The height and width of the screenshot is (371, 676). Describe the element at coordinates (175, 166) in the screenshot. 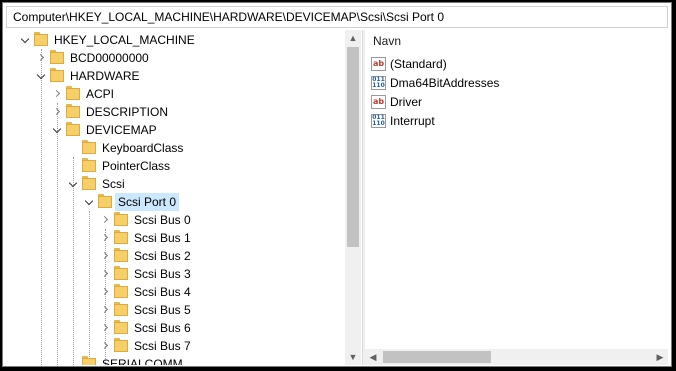

I see `tree-item: PointerClass` at that location.